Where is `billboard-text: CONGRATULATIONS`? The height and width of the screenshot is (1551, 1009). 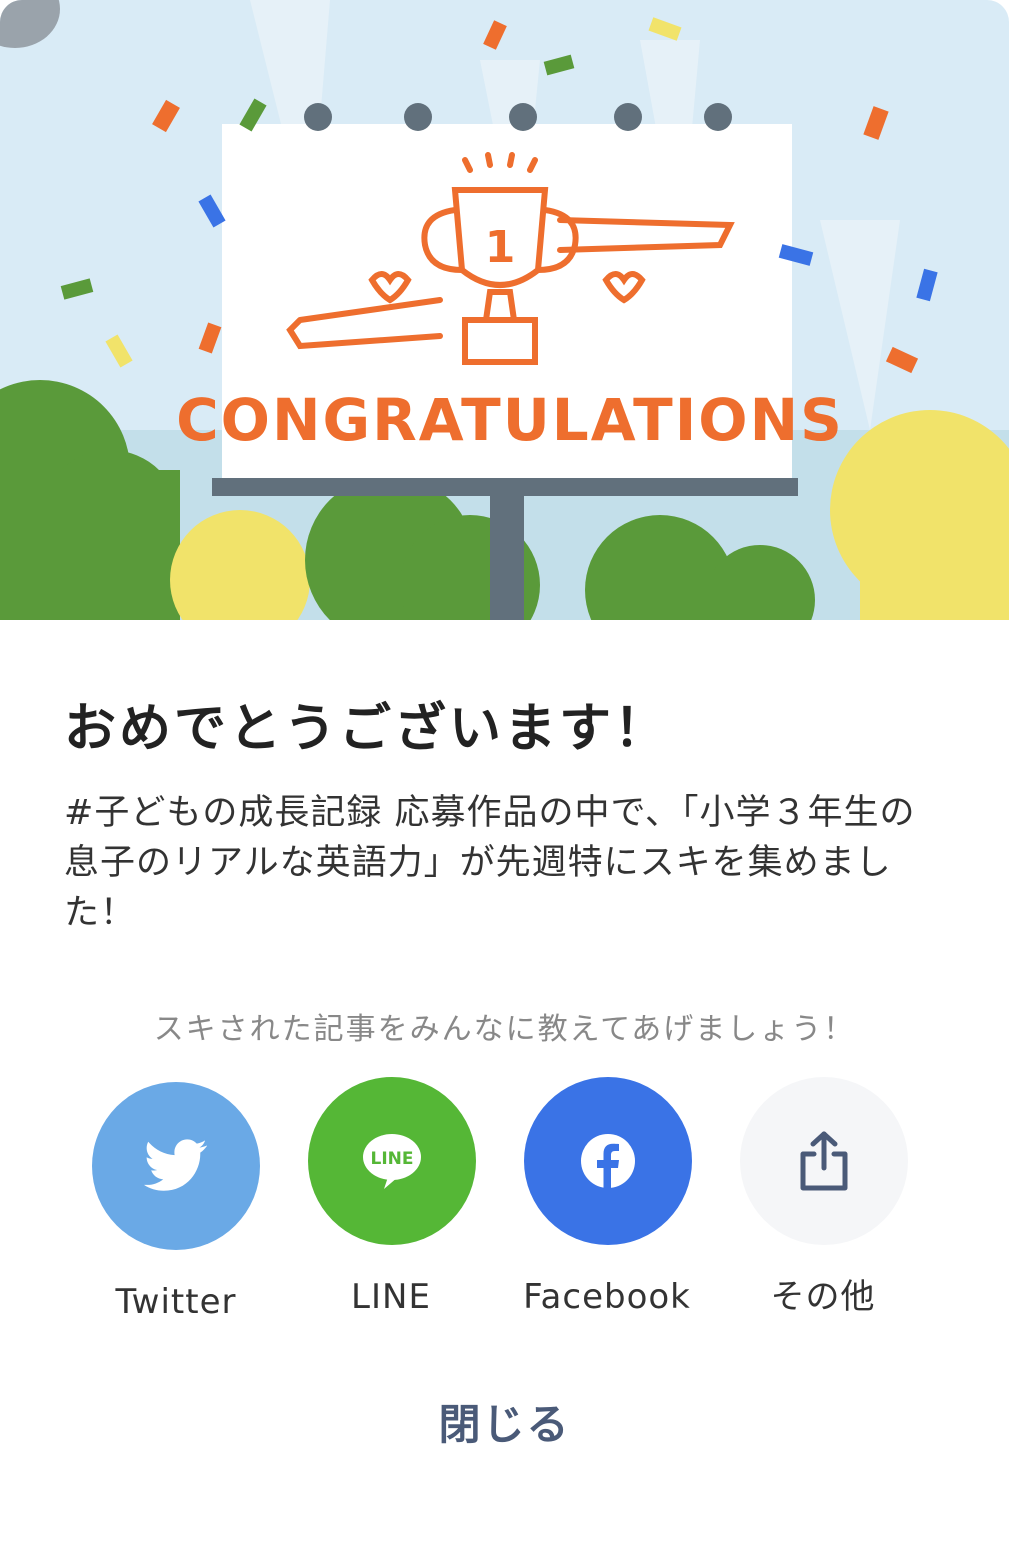
billboard-text: CONGRATULATIONS is located at coordinates (510, 420).